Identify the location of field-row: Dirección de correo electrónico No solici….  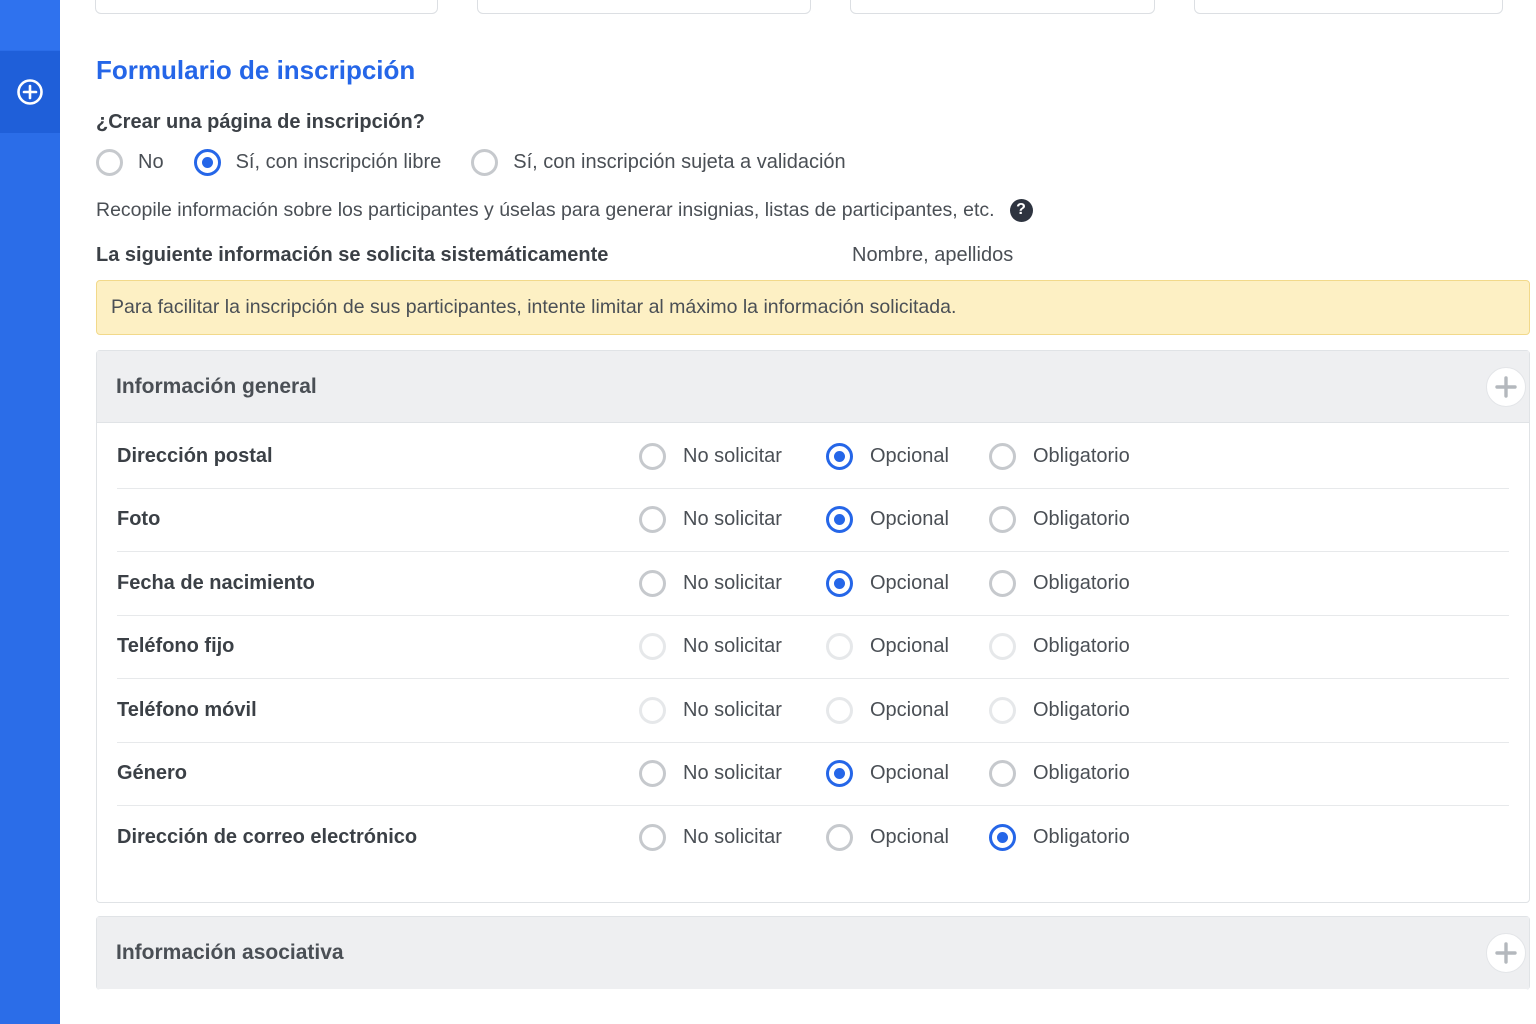
(813, 838).